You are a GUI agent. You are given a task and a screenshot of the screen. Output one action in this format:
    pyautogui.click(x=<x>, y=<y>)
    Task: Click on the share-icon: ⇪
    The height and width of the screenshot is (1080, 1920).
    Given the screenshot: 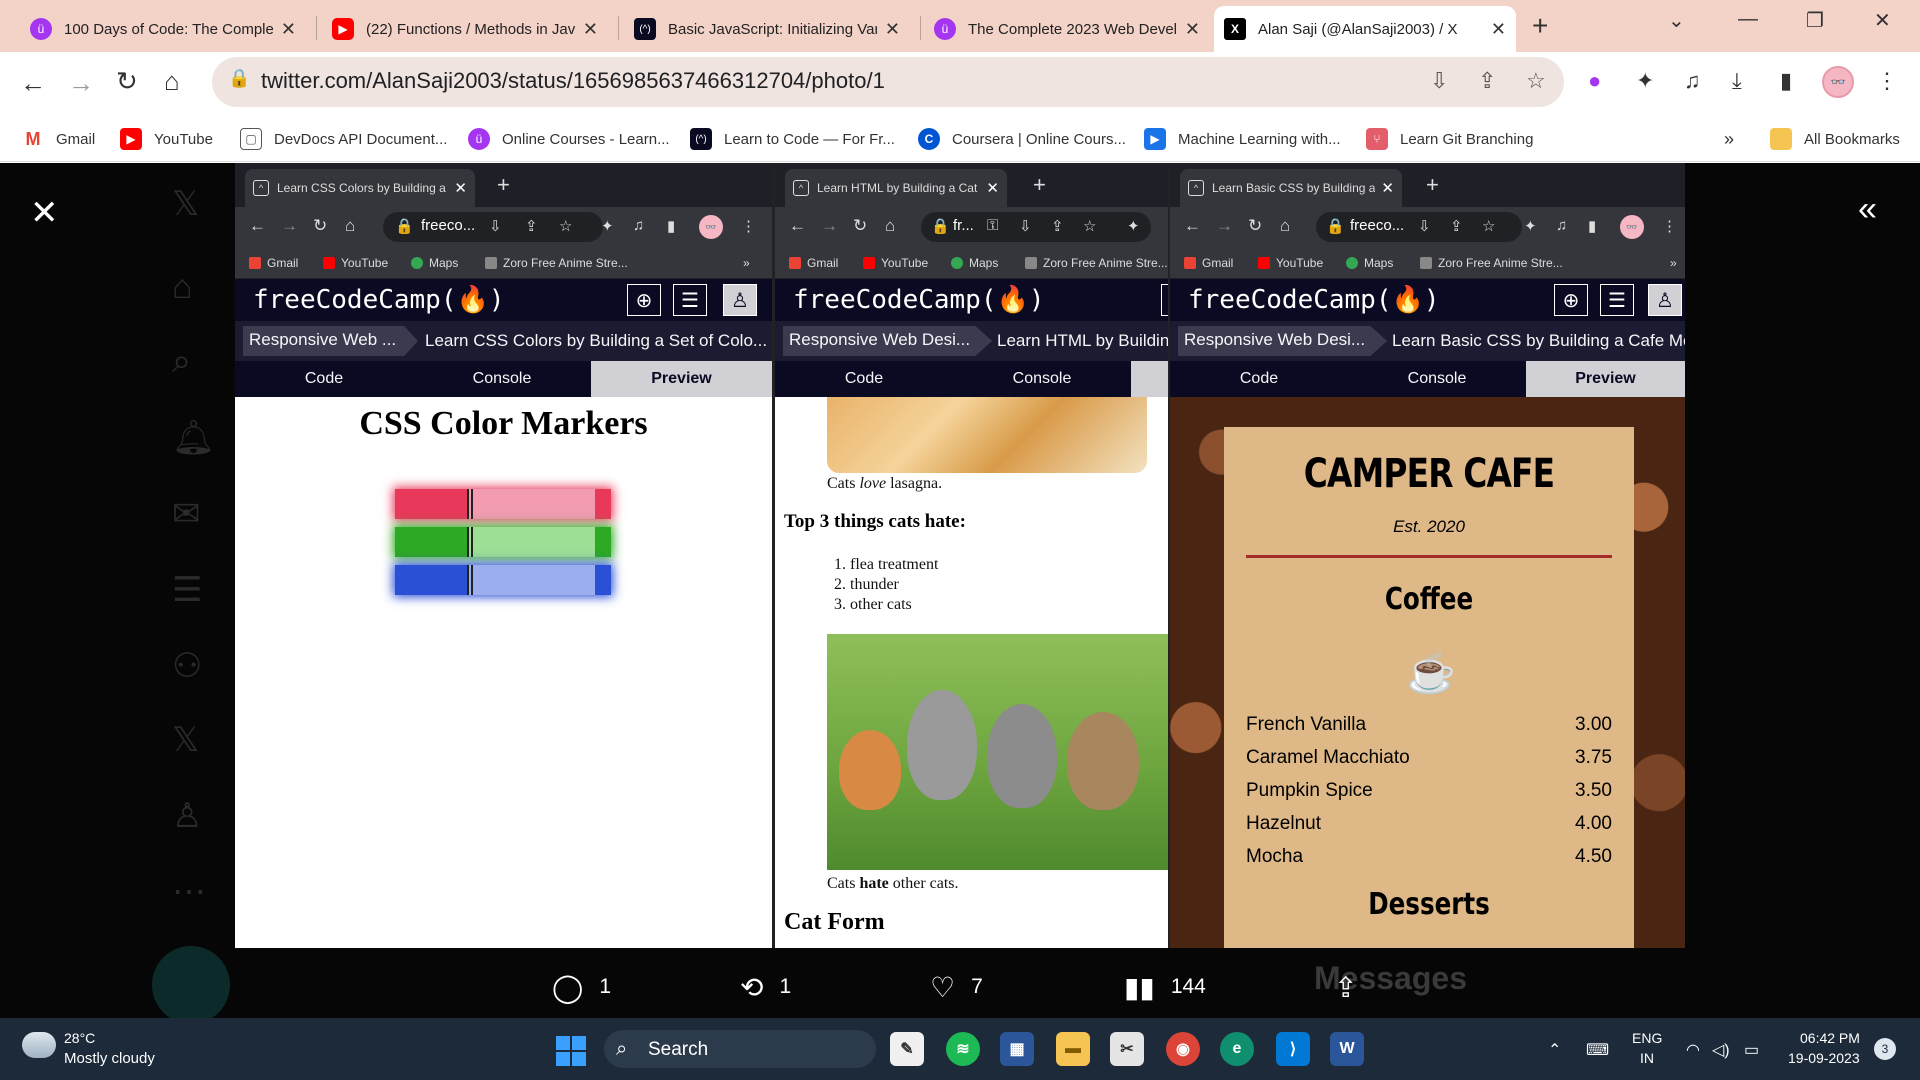 What is the action you would take?
    pyautogui.click(x=1487, y=81)
    